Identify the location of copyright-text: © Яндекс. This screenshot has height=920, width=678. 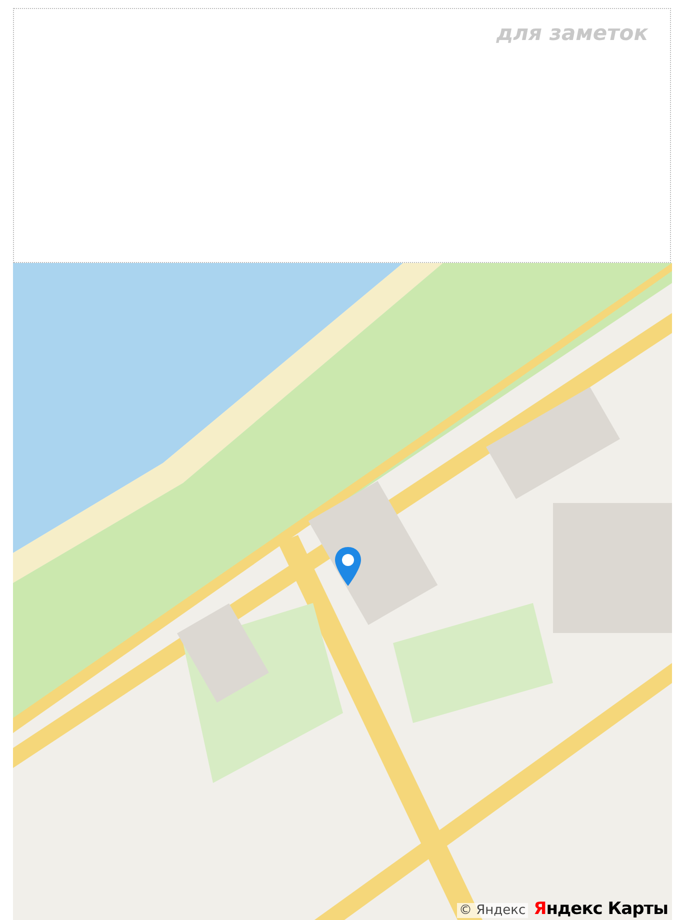
(492, 910).